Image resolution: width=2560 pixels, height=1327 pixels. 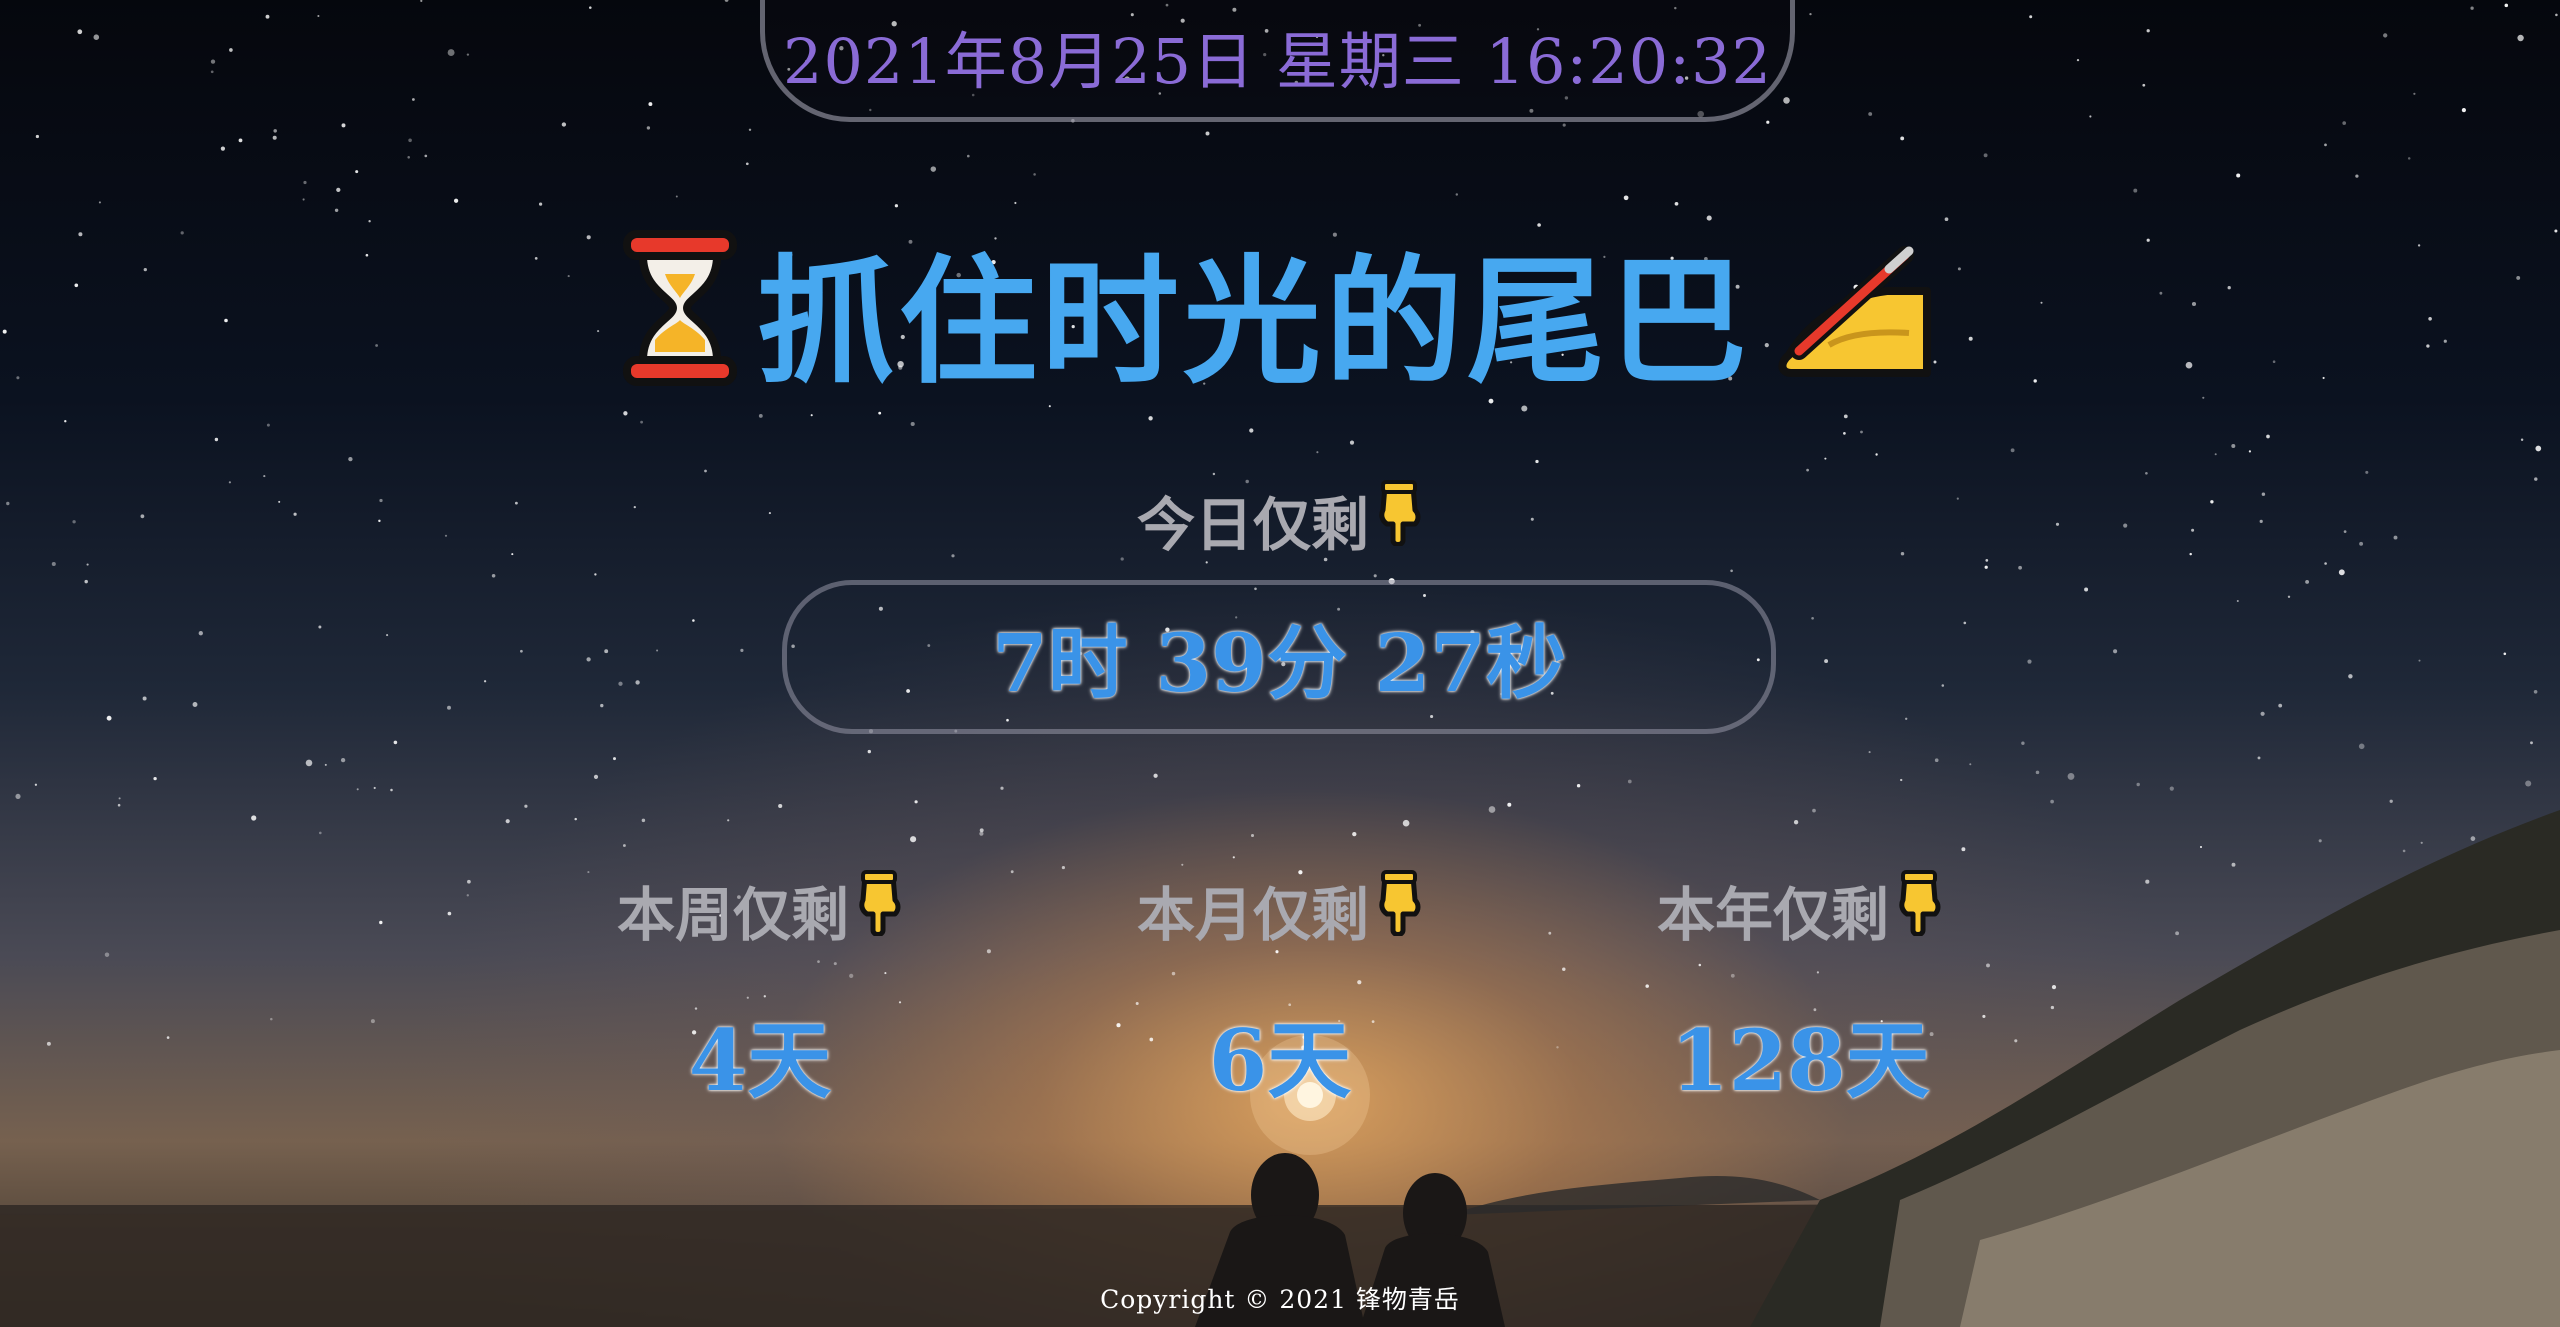 I want to click on month-label-text: 本月仅剩, so click(x=1252, y=915).